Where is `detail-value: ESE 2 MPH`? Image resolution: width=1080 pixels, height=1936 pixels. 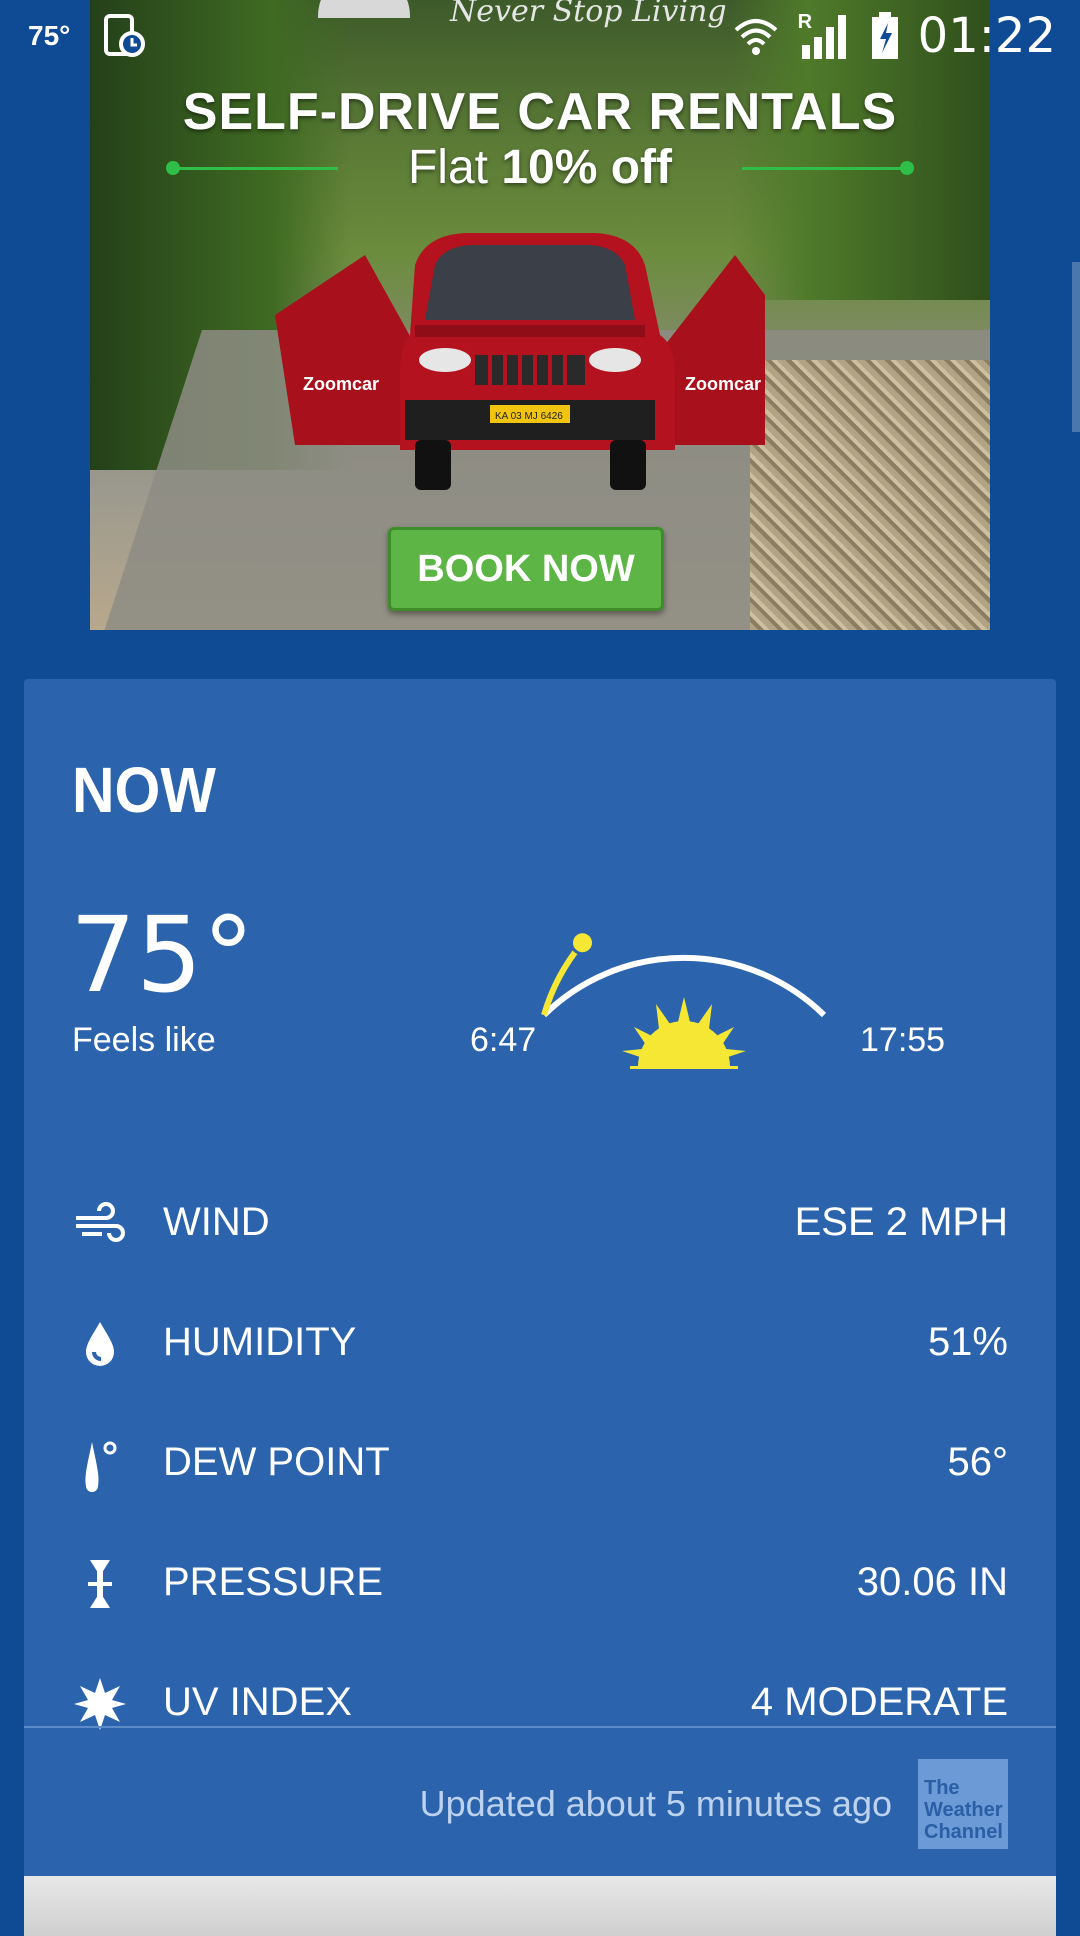
detail-value: ESE 2 MPH is located at coordinates (901, 1222).